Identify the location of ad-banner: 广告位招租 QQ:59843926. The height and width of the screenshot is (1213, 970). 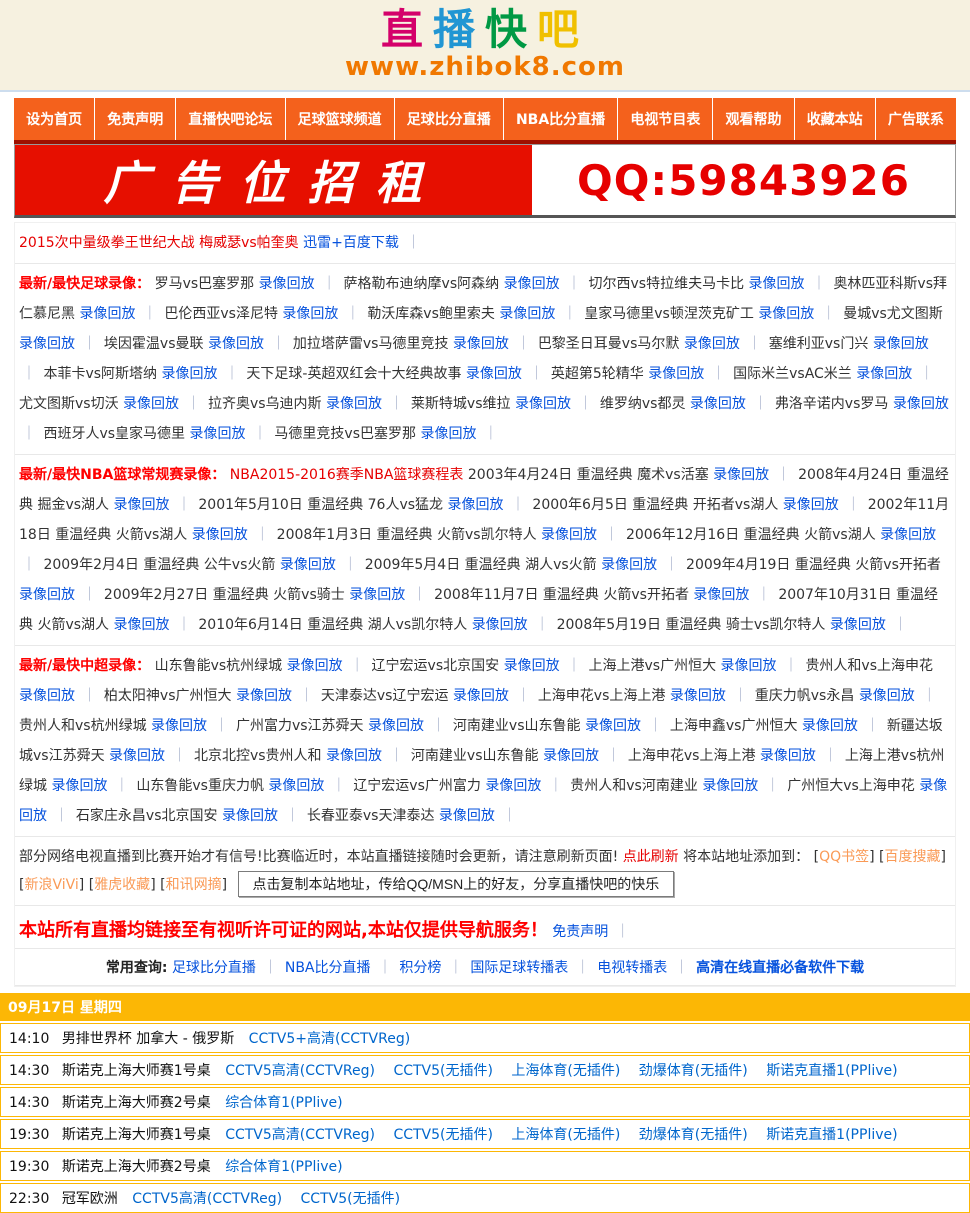
(485, 181).